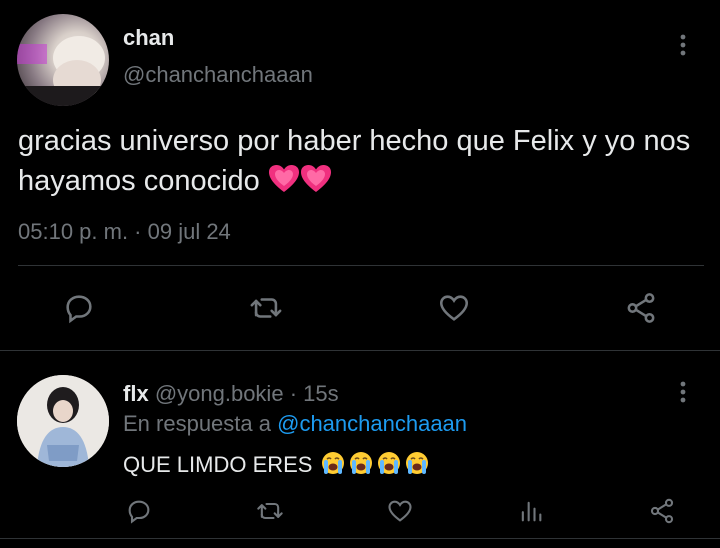 The width and height of the screenshot is (720, 548). I want to click on handle: @yong.bokie, so click(219, 393).